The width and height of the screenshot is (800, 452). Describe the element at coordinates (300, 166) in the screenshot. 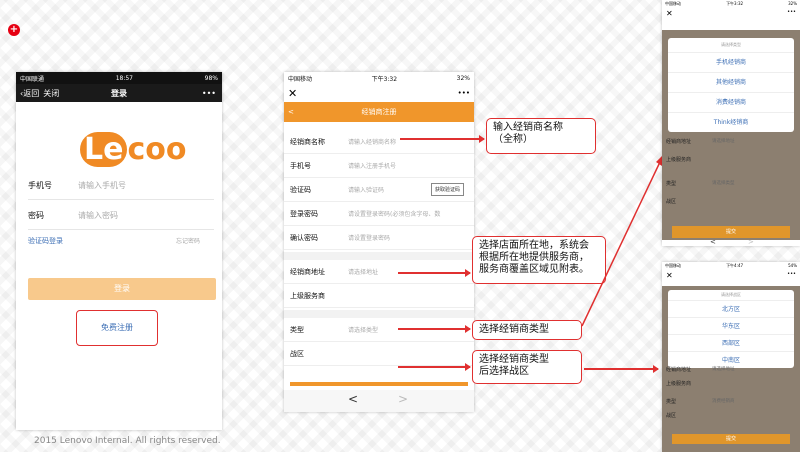

I see `field-label: 手机号` at that location.